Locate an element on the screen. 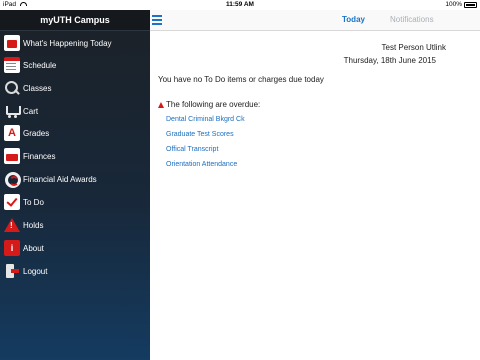 The image size is (480, 360). overdue-item-orientation-attendance: Orientation Attendance is located at coordinates (205, 167).